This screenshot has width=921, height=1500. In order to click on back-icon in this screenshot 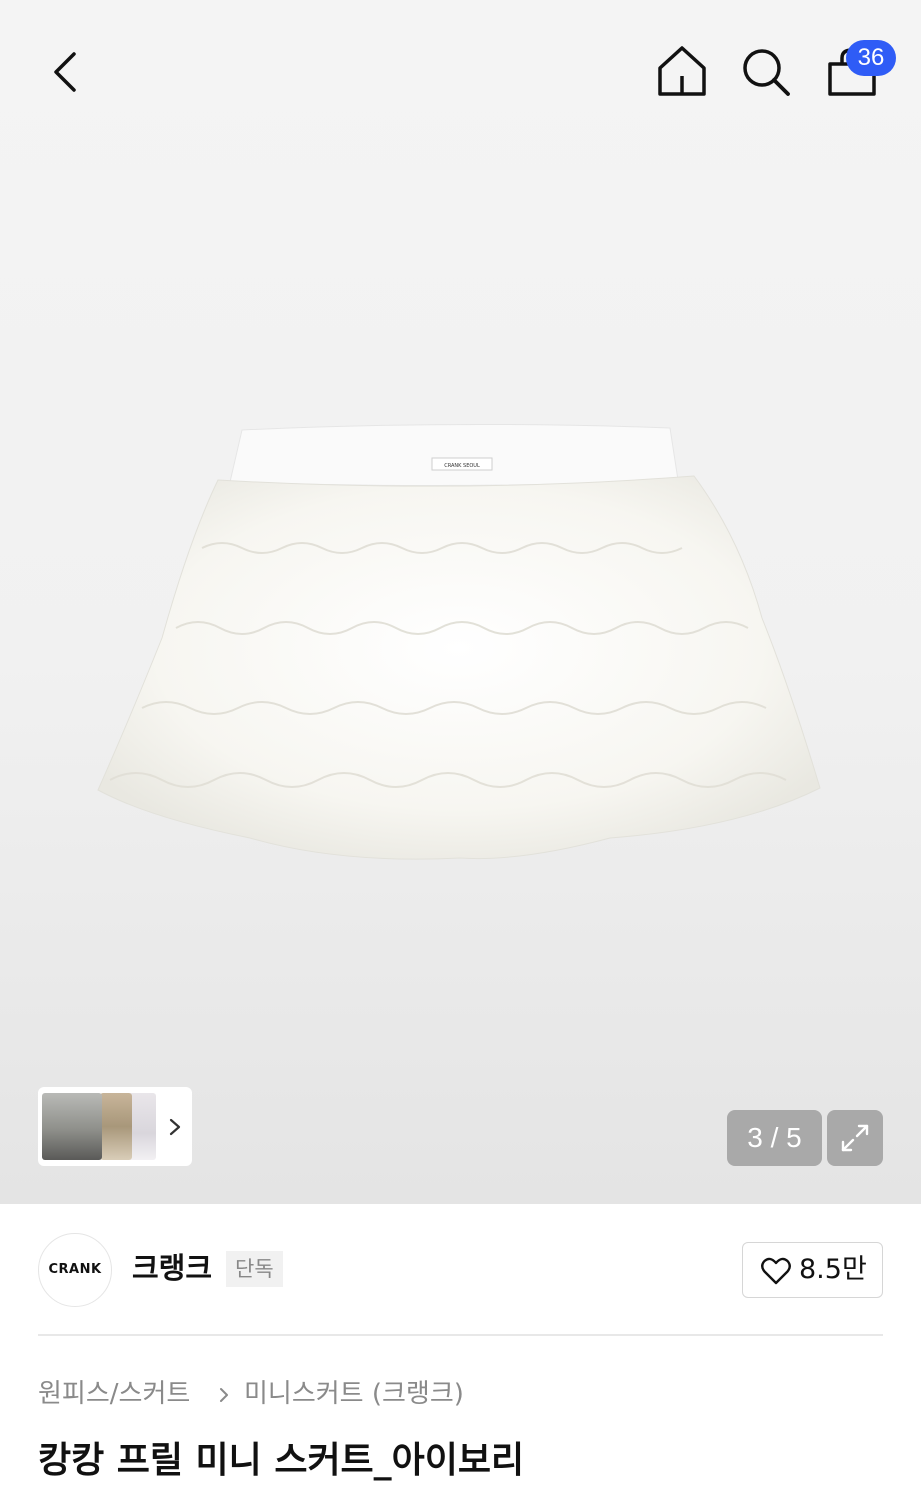, I will do `click(68, 72)`.